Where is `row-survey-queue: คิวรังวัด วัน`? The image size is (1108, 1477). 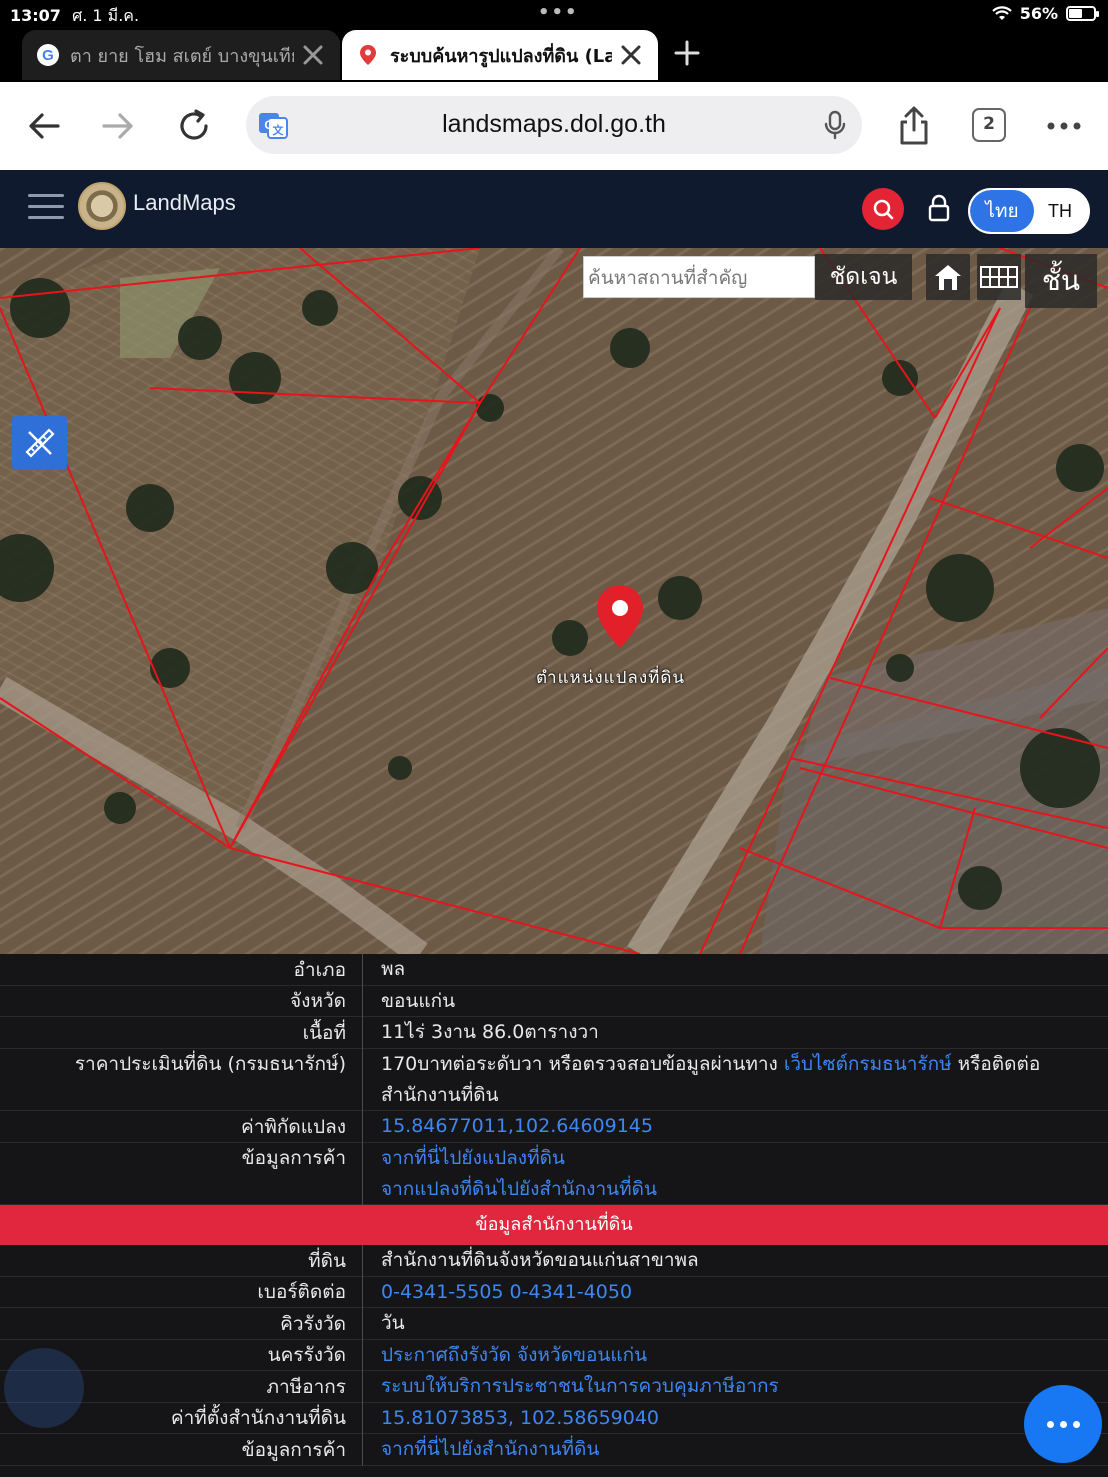 row-survey-queue: คิวรังวัด วัน is located at coordinates (554, 1324).